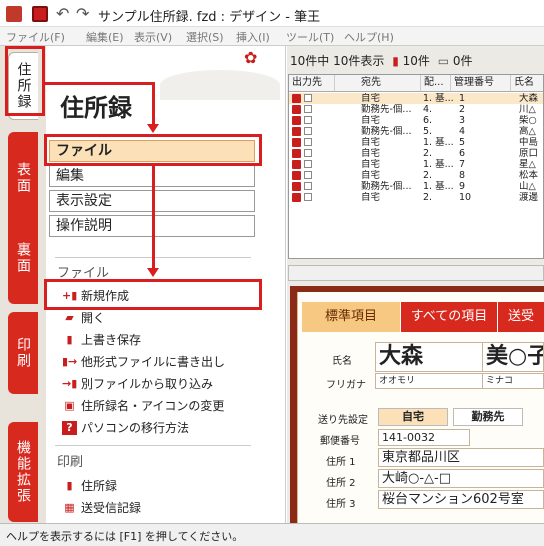 Image resolution: width=544 pixels, height=546 pixels. Describe the element at coordinates (153, 37) in the screenshot. I see `menu-view: 表示(V)` at that location.